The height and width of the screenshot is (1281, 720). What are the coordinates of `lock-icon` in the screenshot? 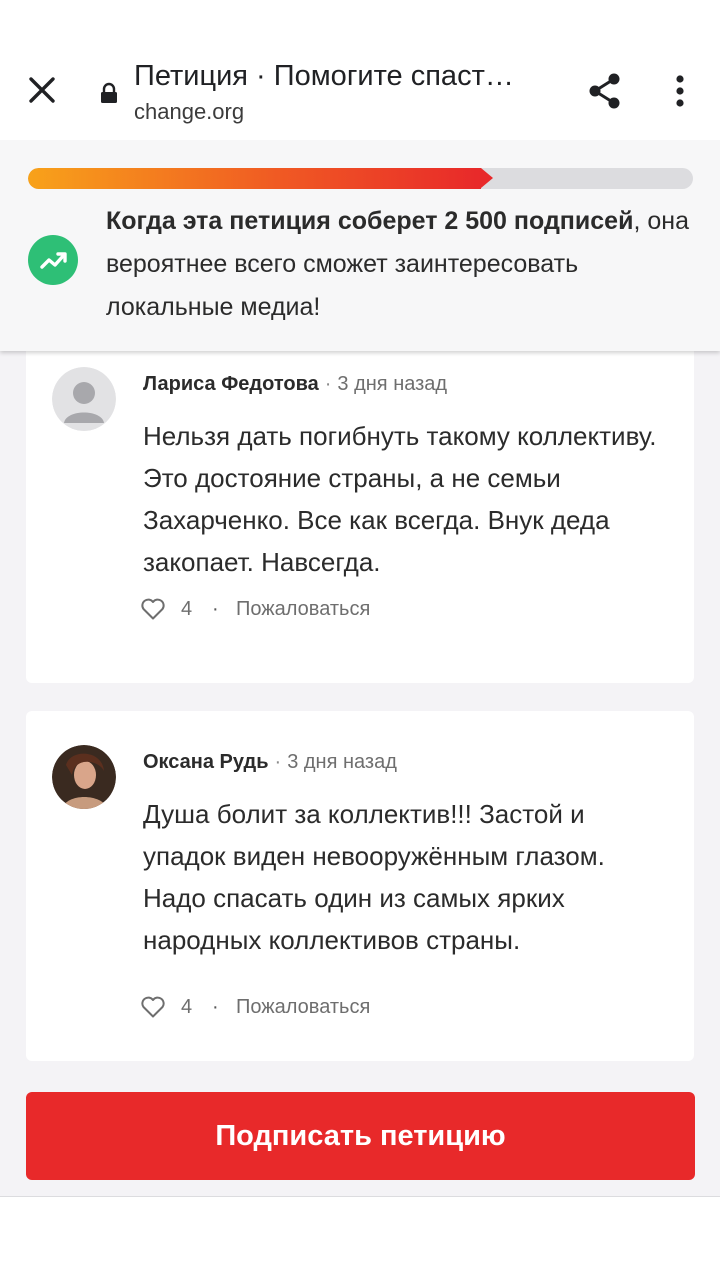 It's located at (109, 93).